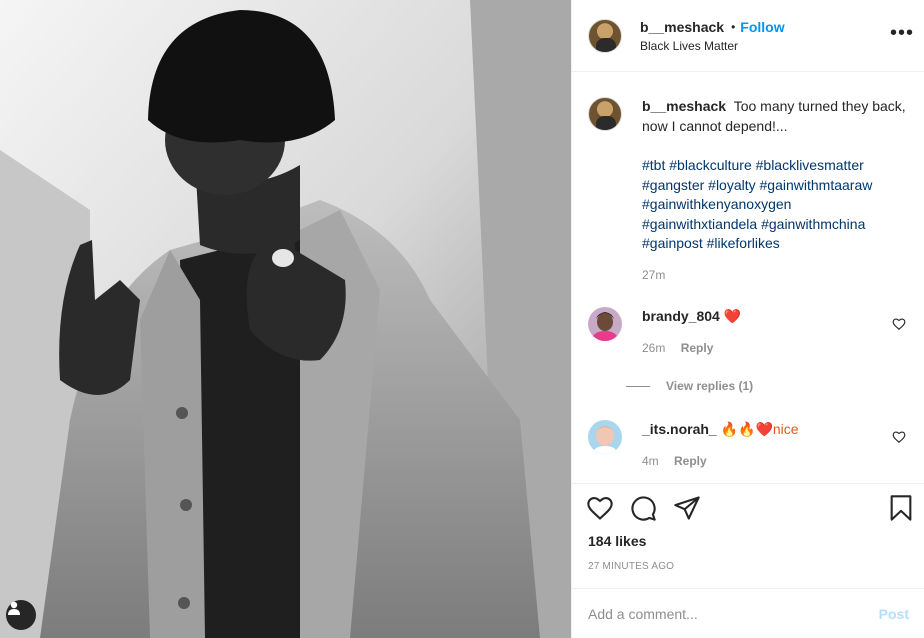 The image size is (924, 638). I want to click on hashtag-line: #tbt #blackculture #blacklivesmatter, so click(775, 166).